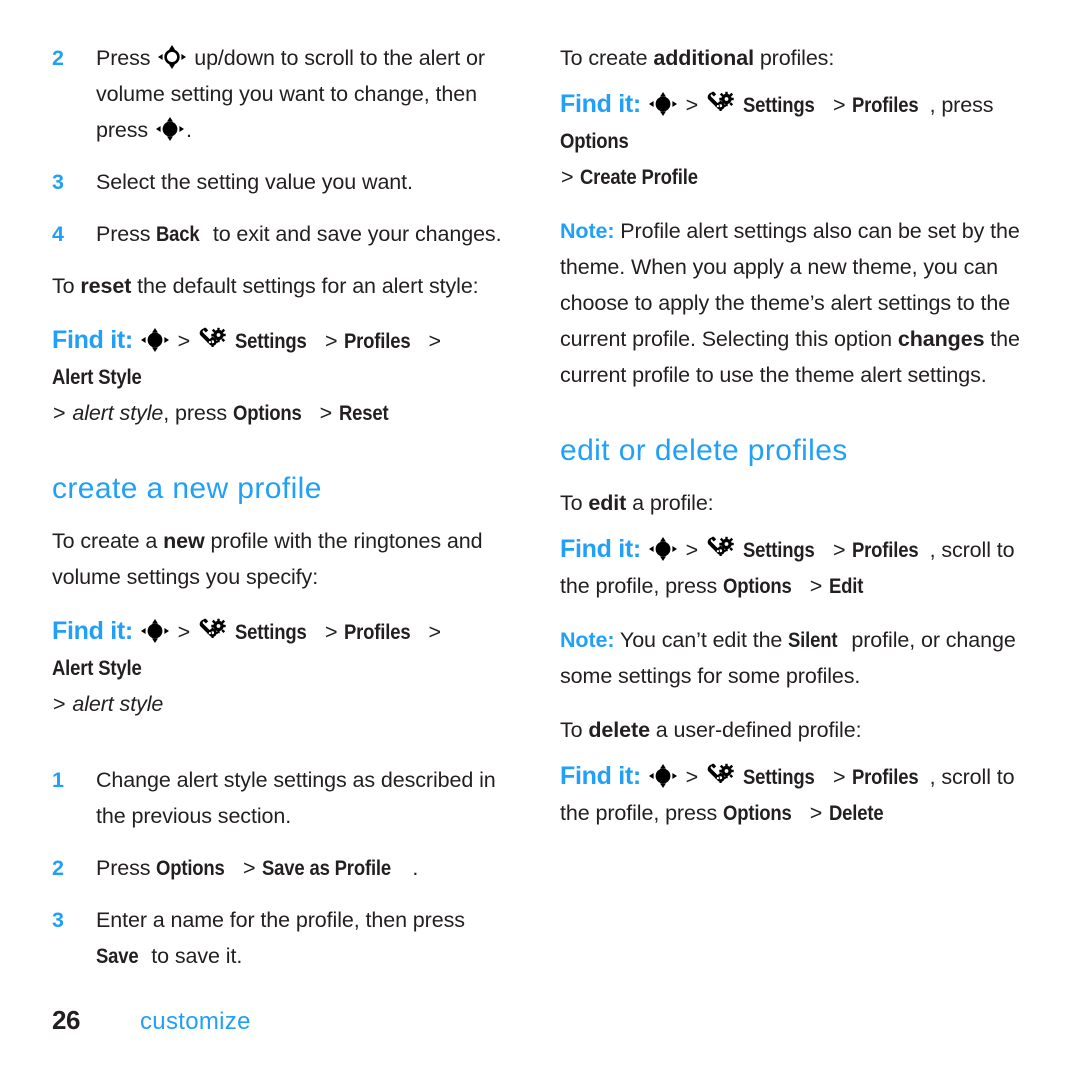  What do you see at coordinates (172, 57) in the screenshot?
I see `nav-key-hollow-icon` at bounding box center [172, 57].